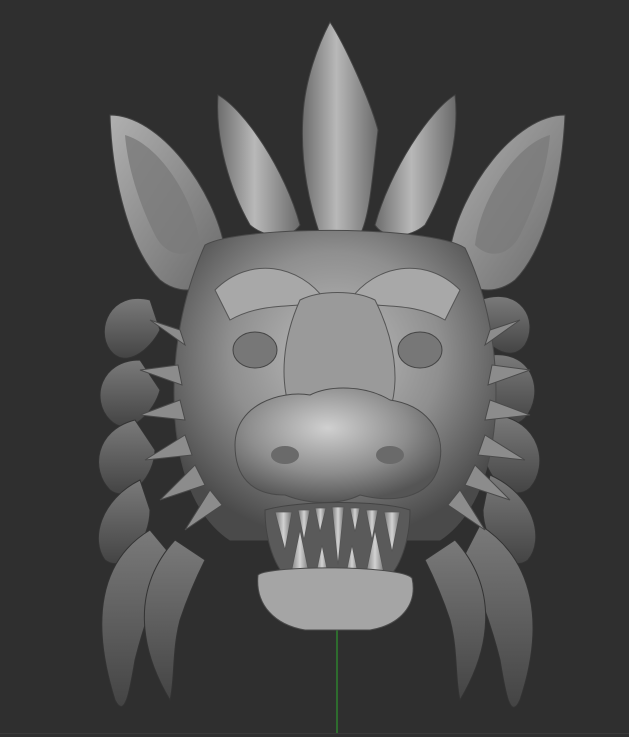 This screenshot has height=737, width=629. Describe the element at coordinates (259, 165) in the screenshot. I see `horn-left` at that location.